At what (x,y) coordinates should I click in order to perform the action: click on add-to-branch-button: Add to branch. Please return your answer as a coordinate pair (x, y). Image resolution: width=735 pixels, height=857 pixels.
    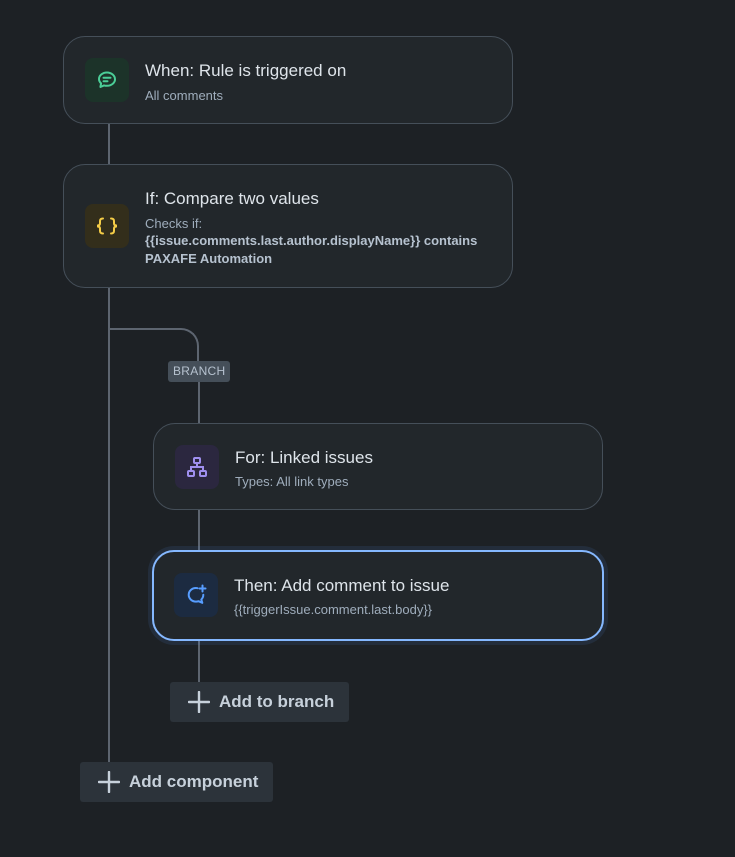
    Looking at the image, I should click on (259, 702).